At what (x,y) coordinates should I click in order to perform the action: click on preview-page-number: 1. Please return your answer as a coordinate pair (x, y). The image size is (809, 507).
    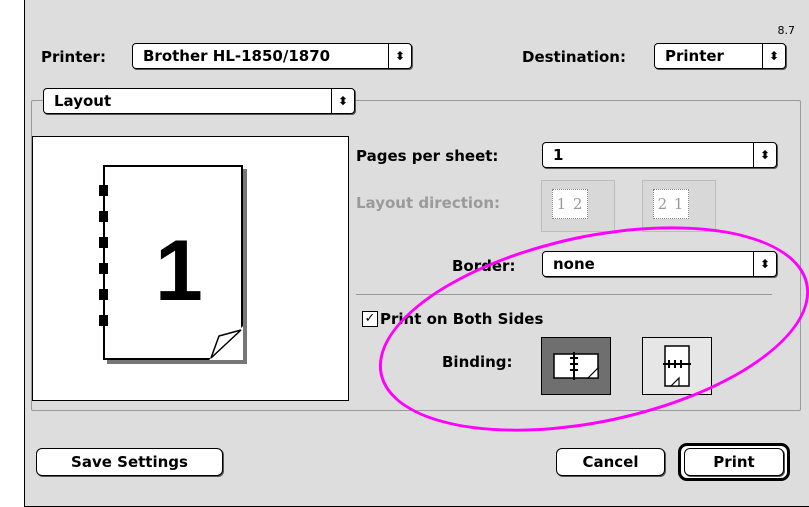
    Looking at the image, I should click on (179, 271).